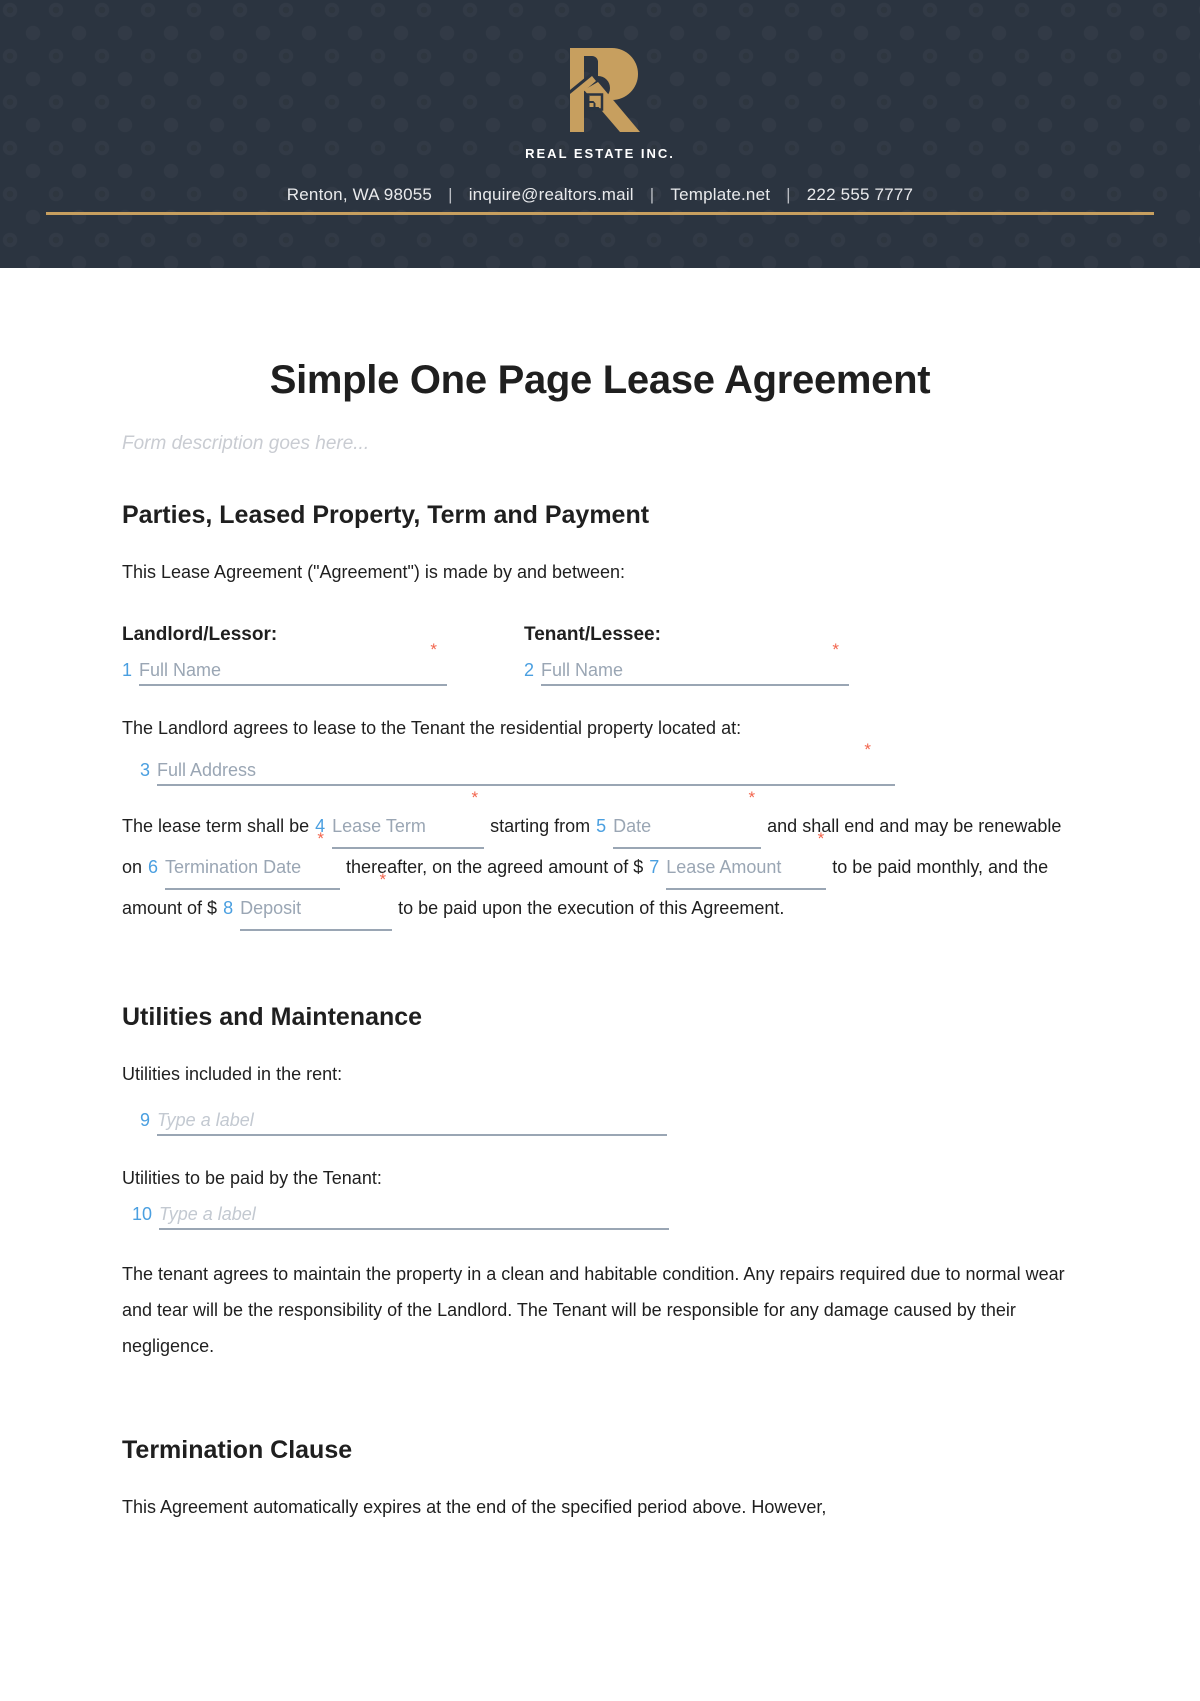  I want to click on field-number: 2, so click(529, 670).